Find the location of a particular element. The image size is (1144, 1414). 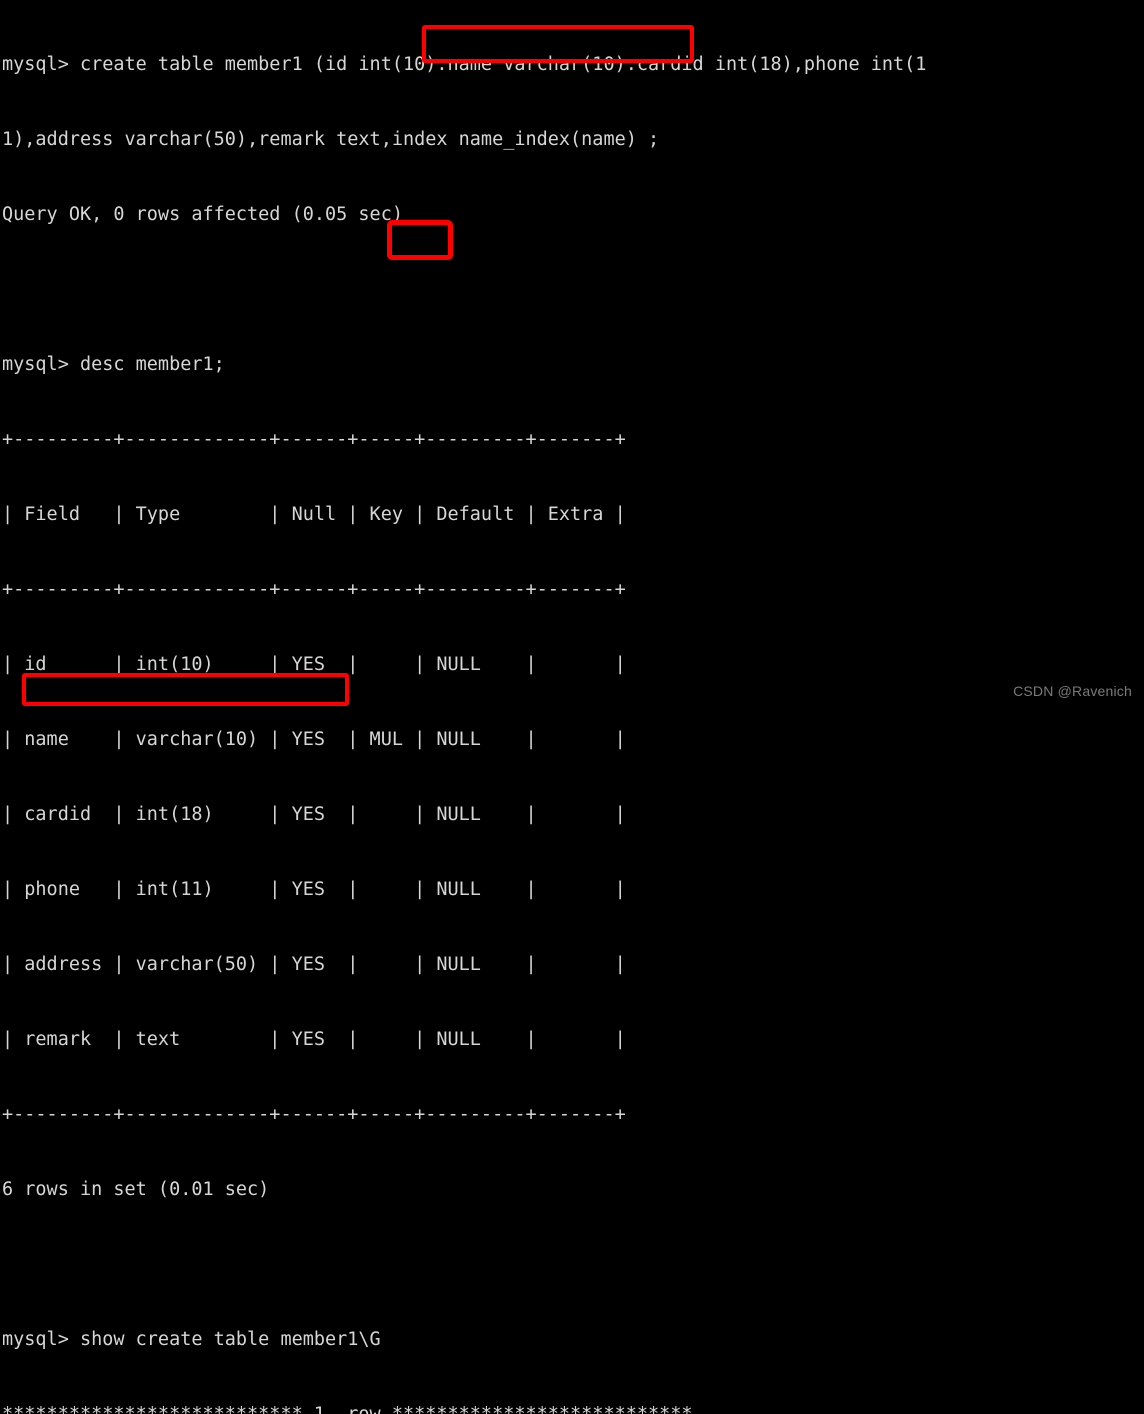

terminal-line: mysql> desc member1; is located at coordinates (113, 364).